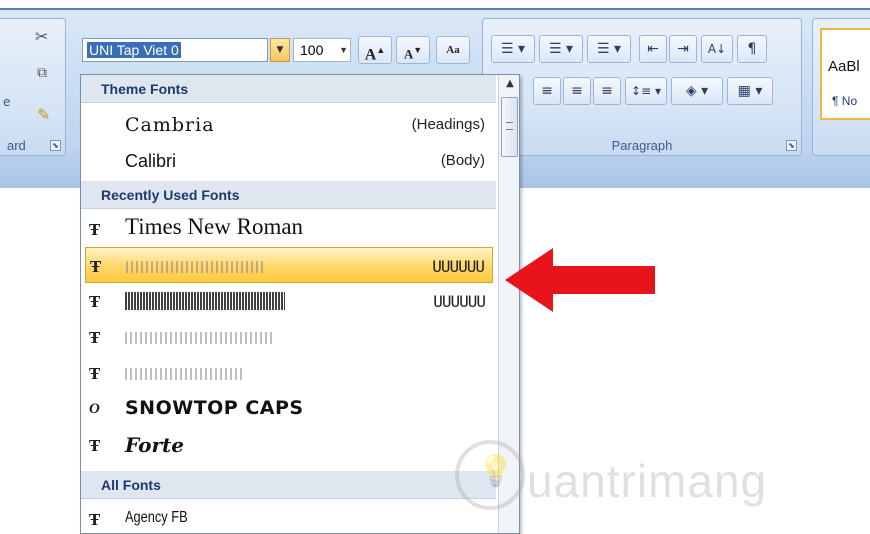  What do you see at coordinates (43, 114) in the screenshot?
I see `format-painter-icon: ✎` at bounding box center [43, 114].